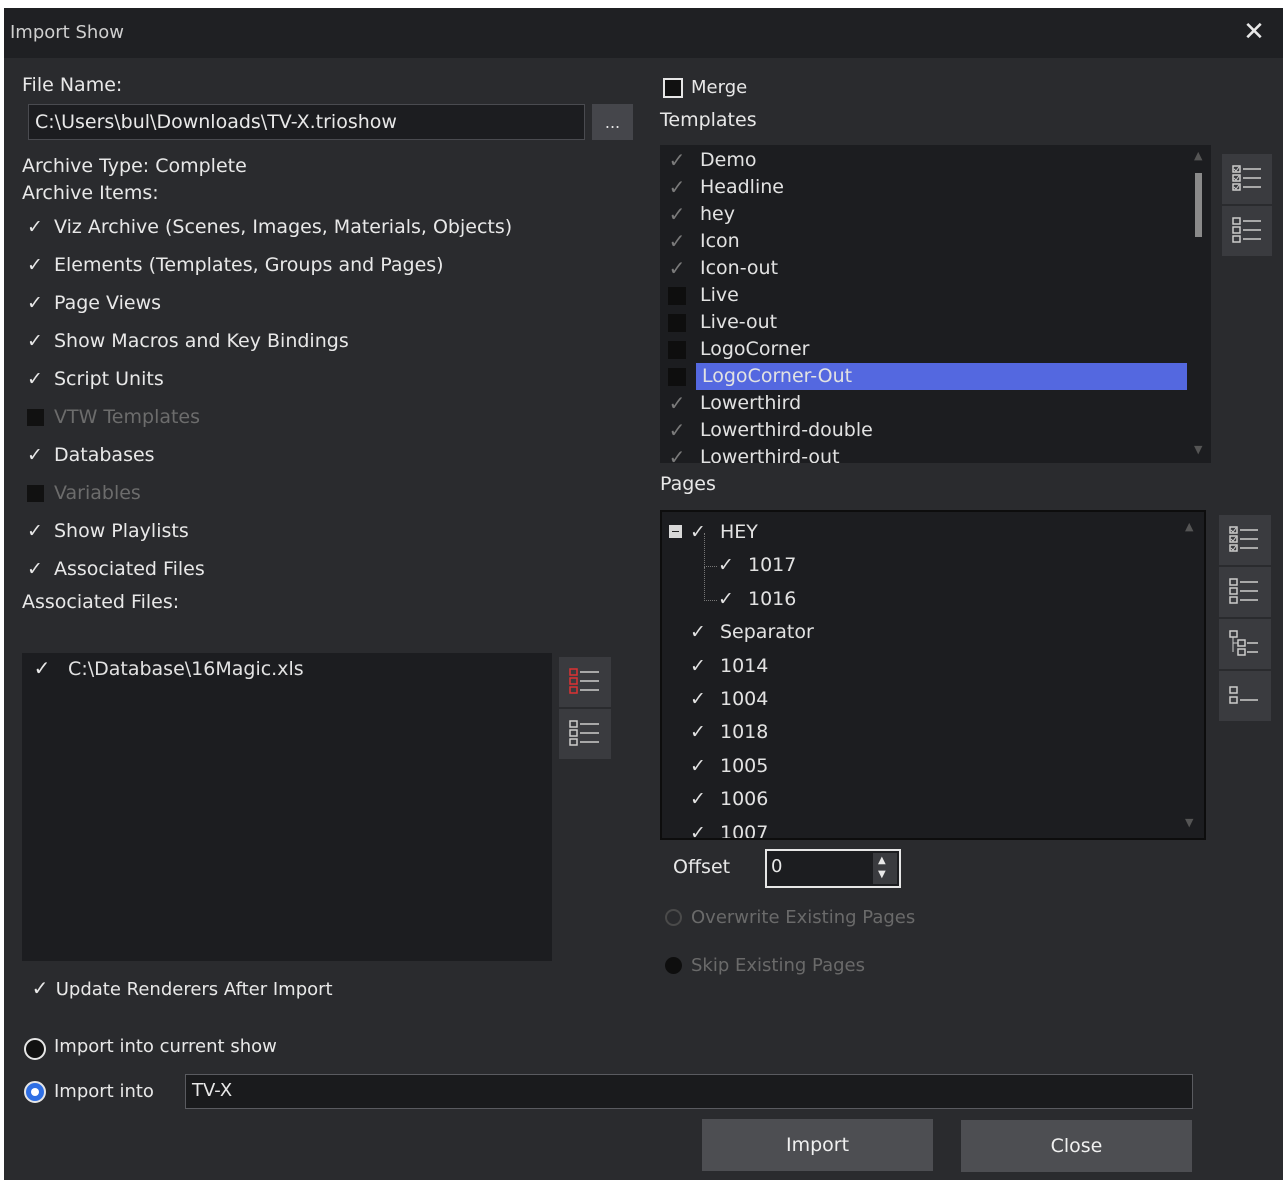 The height and width of the screenshot is (1182, 1285). What do you see at coordinates (729, 732) in the screenshot?
I see `page-item: ✓ 1018` at bounding box center [729, 732].